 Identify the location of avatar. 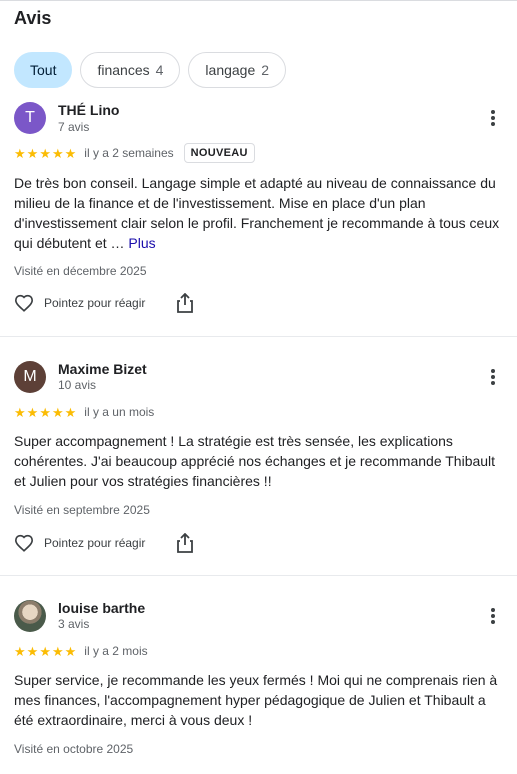
(30, 616).